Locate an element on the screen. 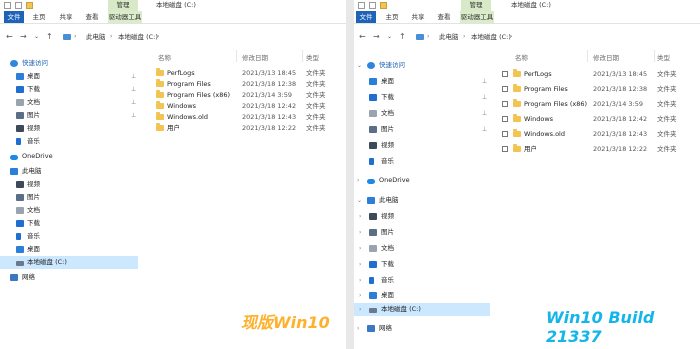 The height and width of the screenshot is (349, 700). file-row: Windows 2021/3/18 12:42 文件夹 is located at coordinates (597, 119).